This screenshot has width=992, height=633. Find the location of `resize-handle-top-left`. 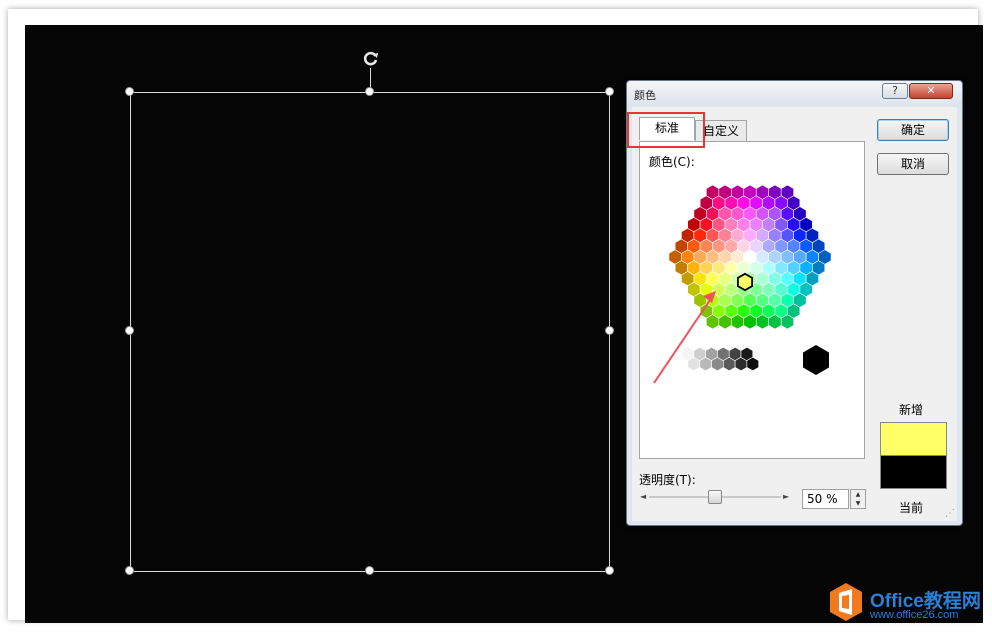

resize-handle-top-left is located at coordinates (129, 91).